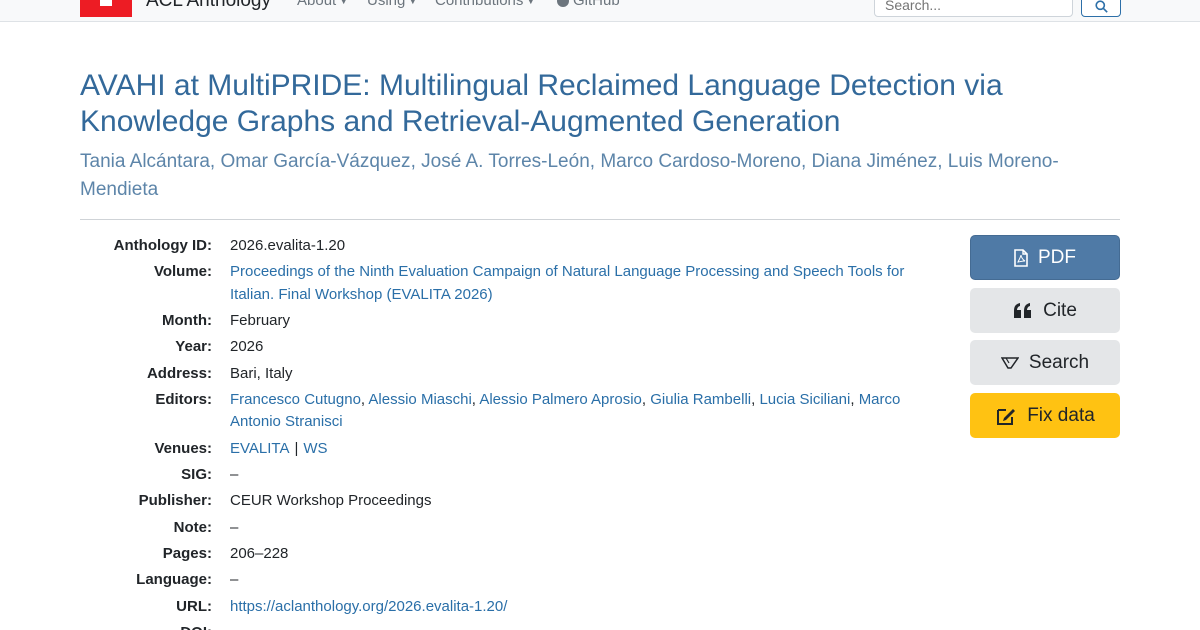 The image size is (1200, 630). What do you see at coordinates (187, 553) in the screenshot?
I see `detail-label: Pages:` at bounding box center [187, 553].